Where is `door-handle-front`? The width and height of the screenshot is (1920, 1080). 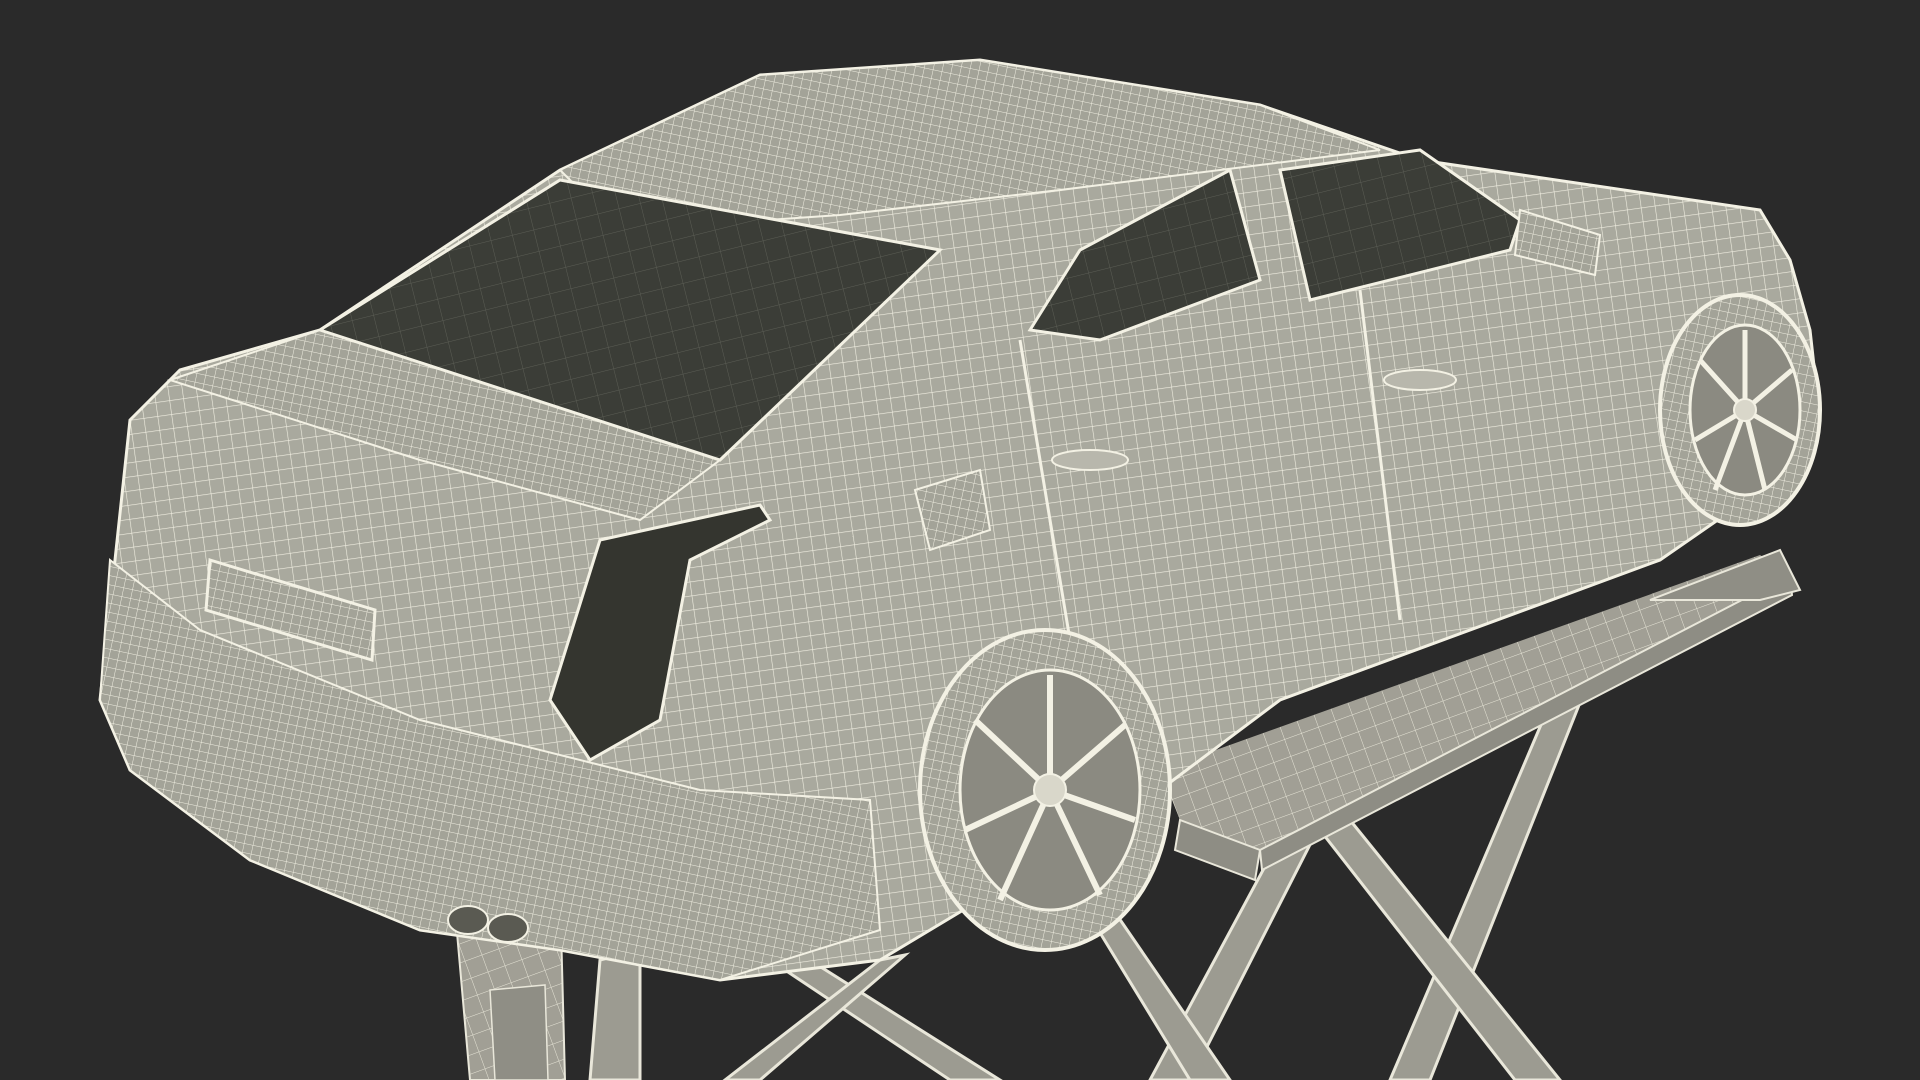 door-handle-front is located at coordinates (1420, 380).